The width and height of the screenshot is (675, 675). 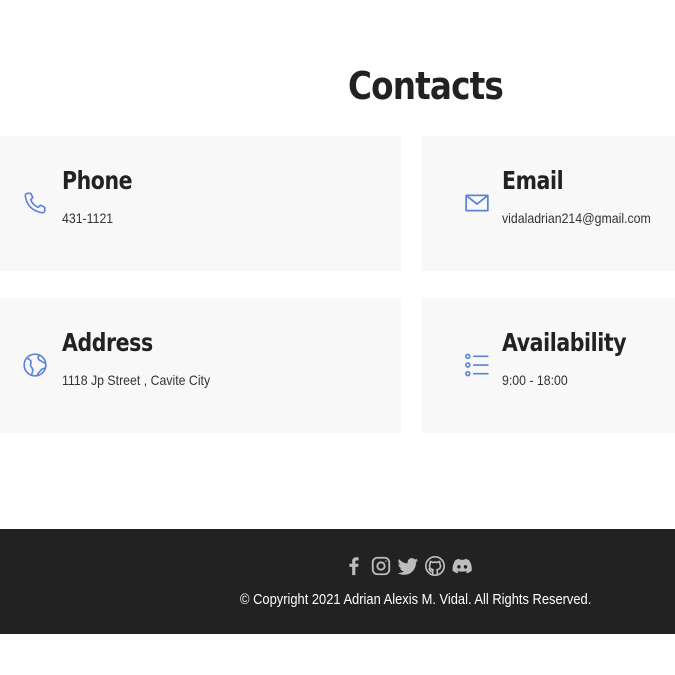 What do you see at coordinates (35, 203) in the screenshot?
I see `phone-icon` at bounding box center [35, 203].